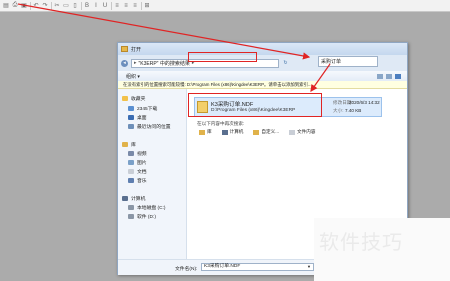 This screenshot has width=450, height=281. What do you see at coordinates (136, 49) in the screenshot?
I see `dialog-title: 打开` at bounding box center [136, 49].